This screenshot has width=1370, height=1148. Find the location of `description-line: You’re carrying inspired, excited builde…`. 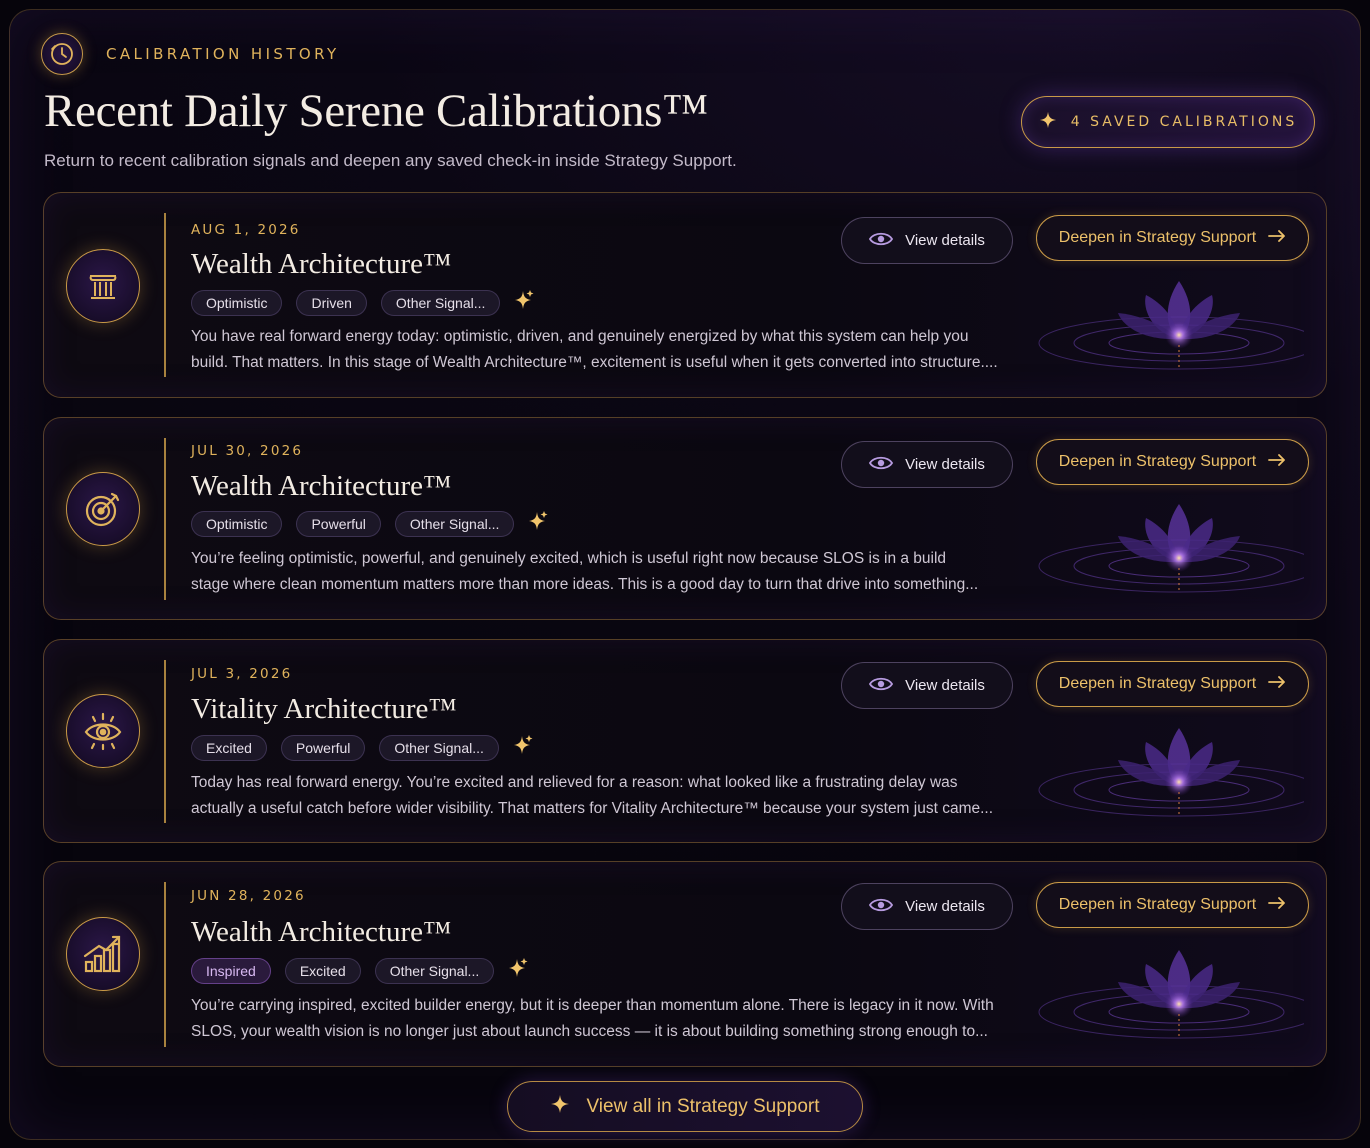

description-line: You’re carrying inspired, excited builde… is located at coordinates (592, 1005).